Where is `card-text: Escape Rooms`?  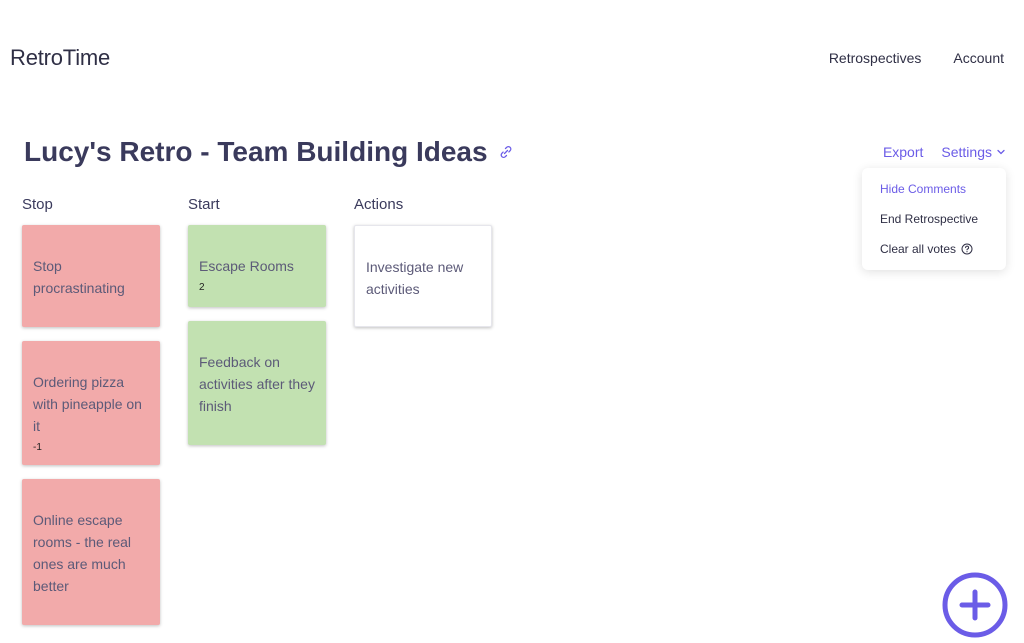
card-text: Escape Rooms is located at coordinates (246, 266).